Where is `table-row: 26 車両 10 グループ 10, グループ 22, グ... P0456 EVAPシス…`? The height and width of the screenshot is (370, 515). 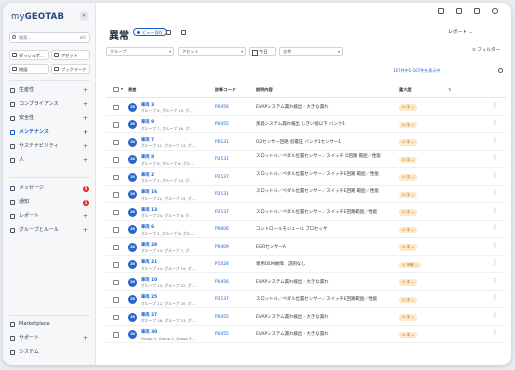 table-row: 26 車両 10 グループ 10, グループ 22, グ... P0456 EVAPシス… is located at coordinates (306, 282).